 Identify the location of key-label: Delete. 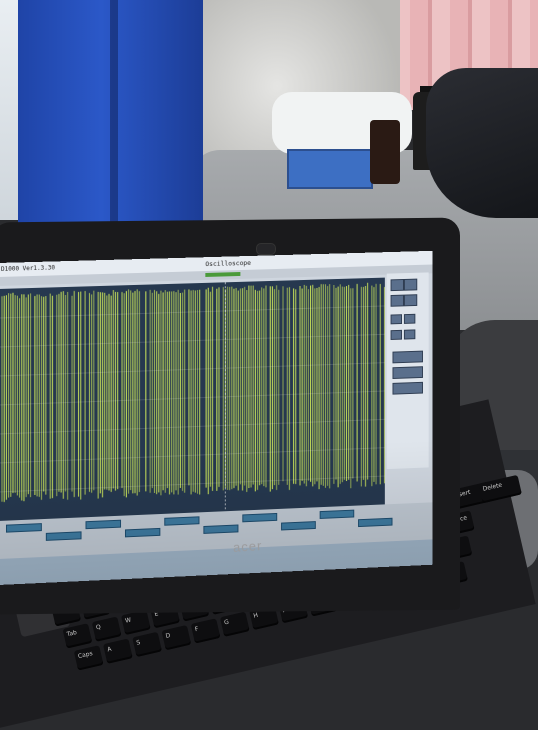
(492, 487).